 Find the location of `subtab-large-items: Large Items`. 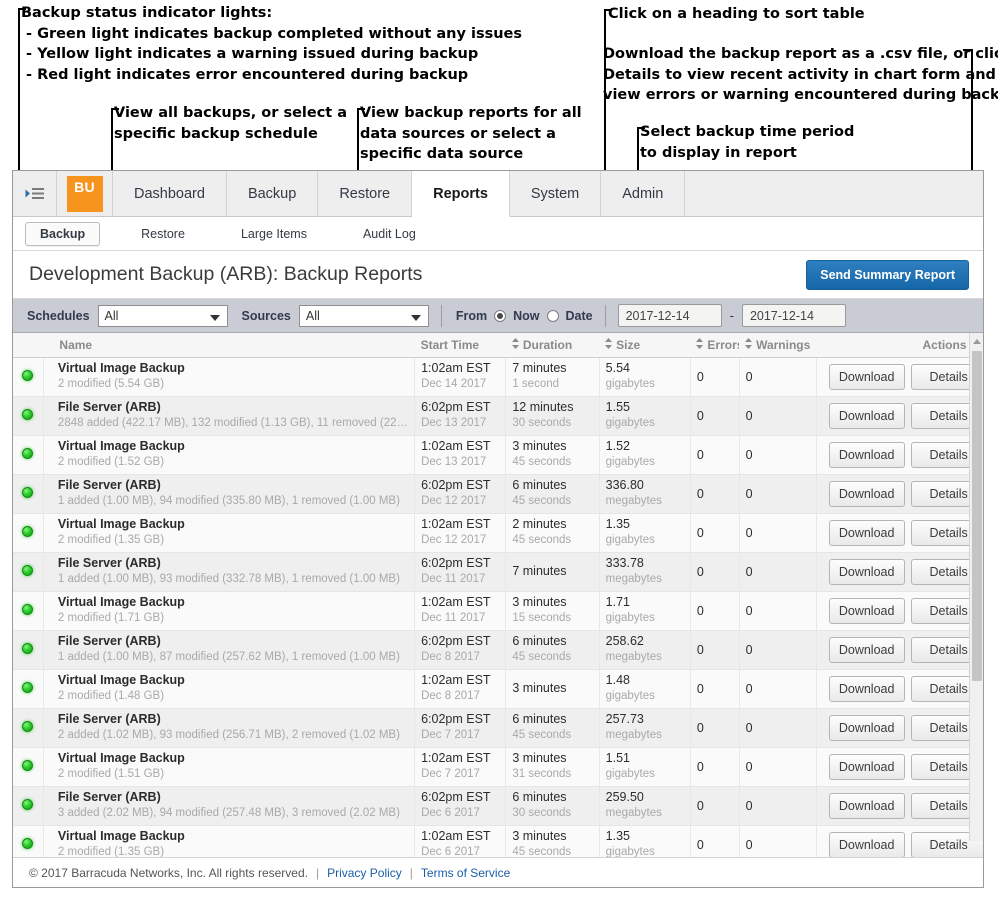

subtab-large-items: Large Items is located at coordinates (274, 234).